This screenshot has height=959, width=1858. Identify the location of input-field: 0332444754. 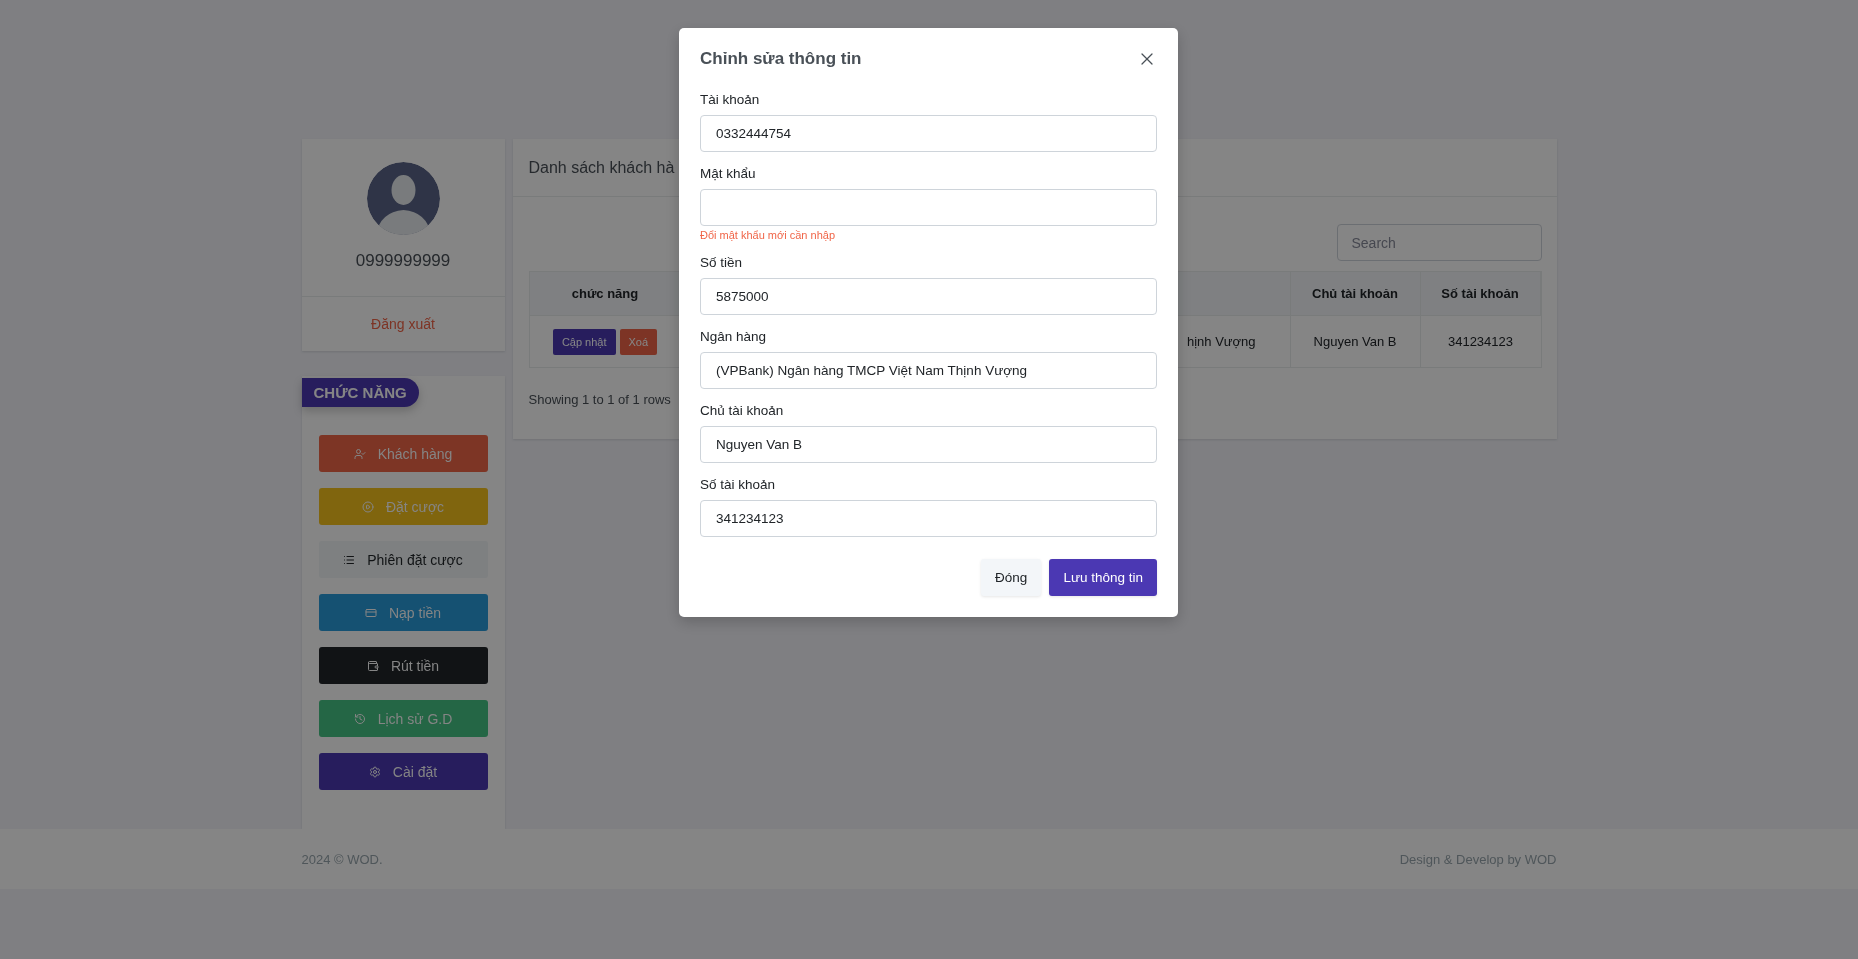
(928, 133).